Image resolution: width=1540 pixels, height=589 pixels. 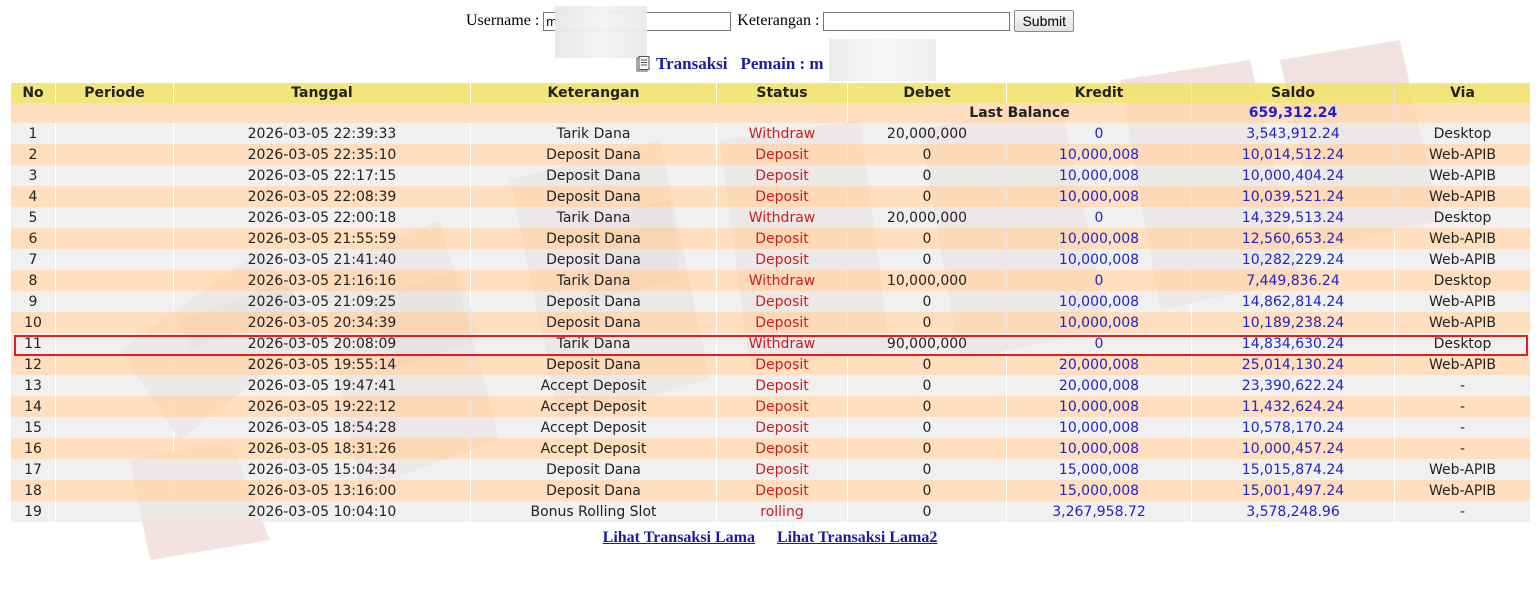 What do you see at coordinates (1293, 469) in the screenshot?
I see `row-saldo: 15,015,874.24` at bounding box center [1293, 469].